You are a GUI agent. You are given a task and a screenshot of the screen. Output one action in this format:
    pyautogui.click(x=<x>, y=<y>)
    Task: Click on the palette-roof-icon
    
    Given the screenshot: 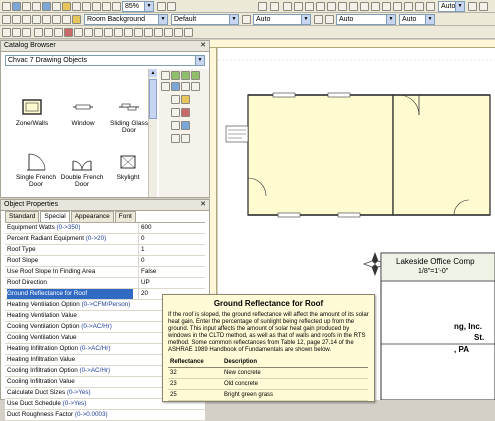 What is the action you would take?
    pyautogui.click(x=195, y=86)
    